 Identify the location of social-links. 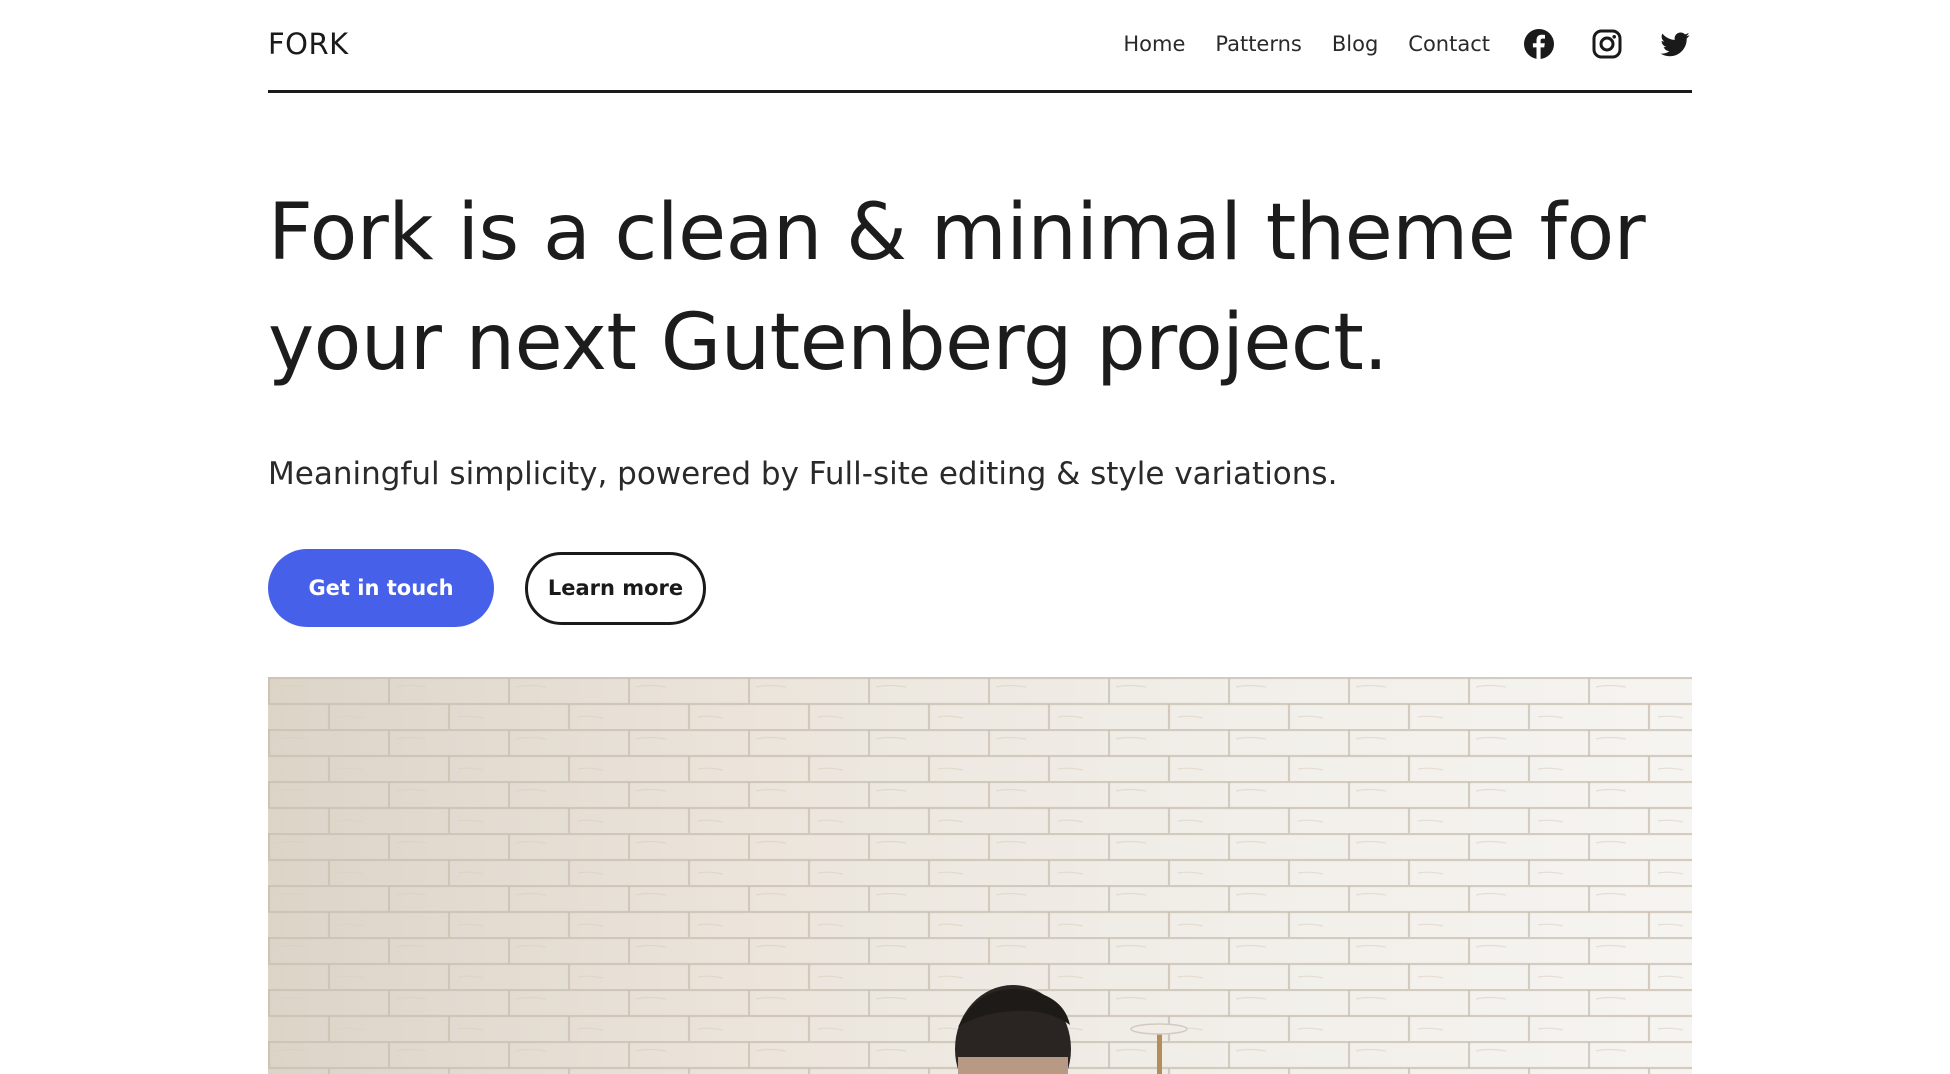
(1607, 44).